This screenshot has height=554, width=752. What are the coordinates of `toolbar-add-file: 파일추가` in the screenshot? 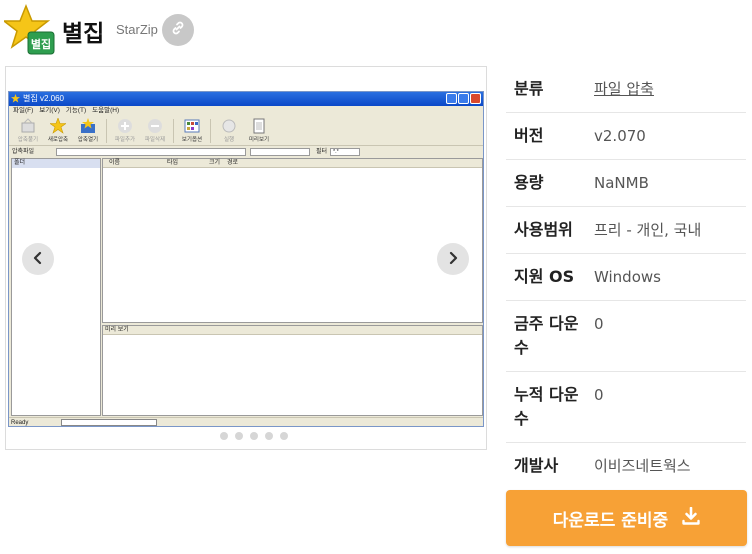 It's located at (125, 131).